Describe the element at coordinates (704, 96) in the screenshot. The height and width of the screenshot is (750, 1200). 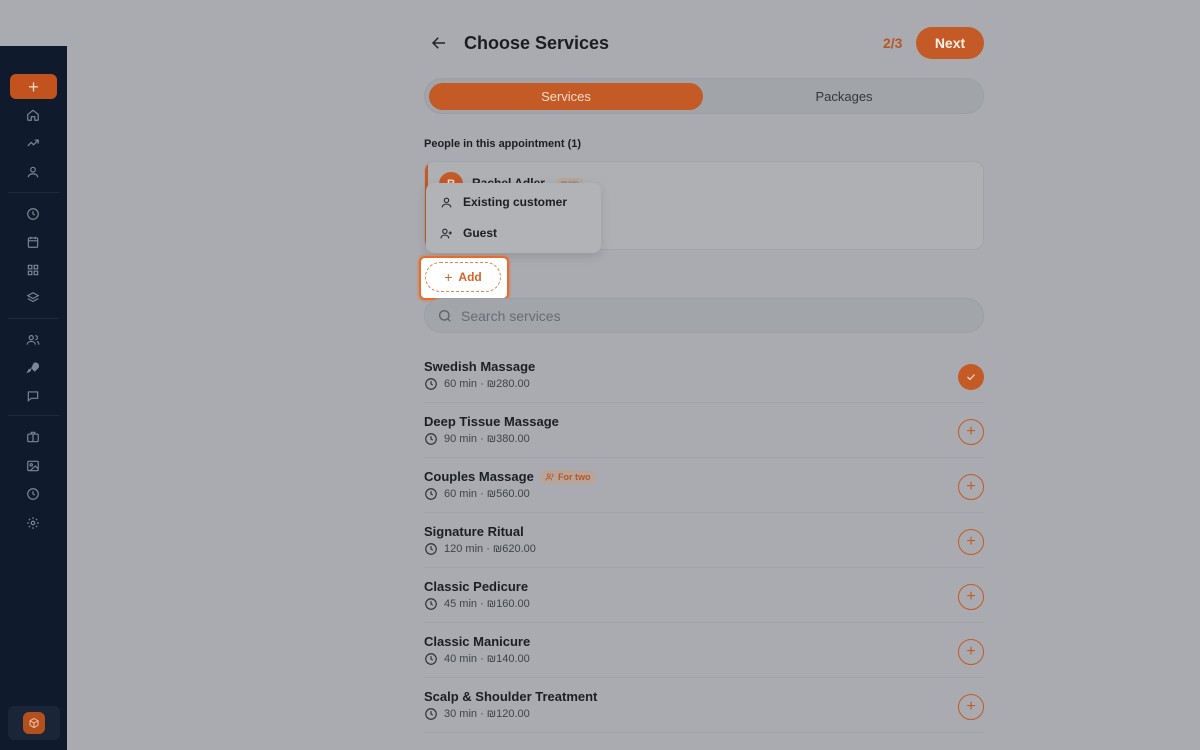
I see `tab-bar: Services Packages` at that location.